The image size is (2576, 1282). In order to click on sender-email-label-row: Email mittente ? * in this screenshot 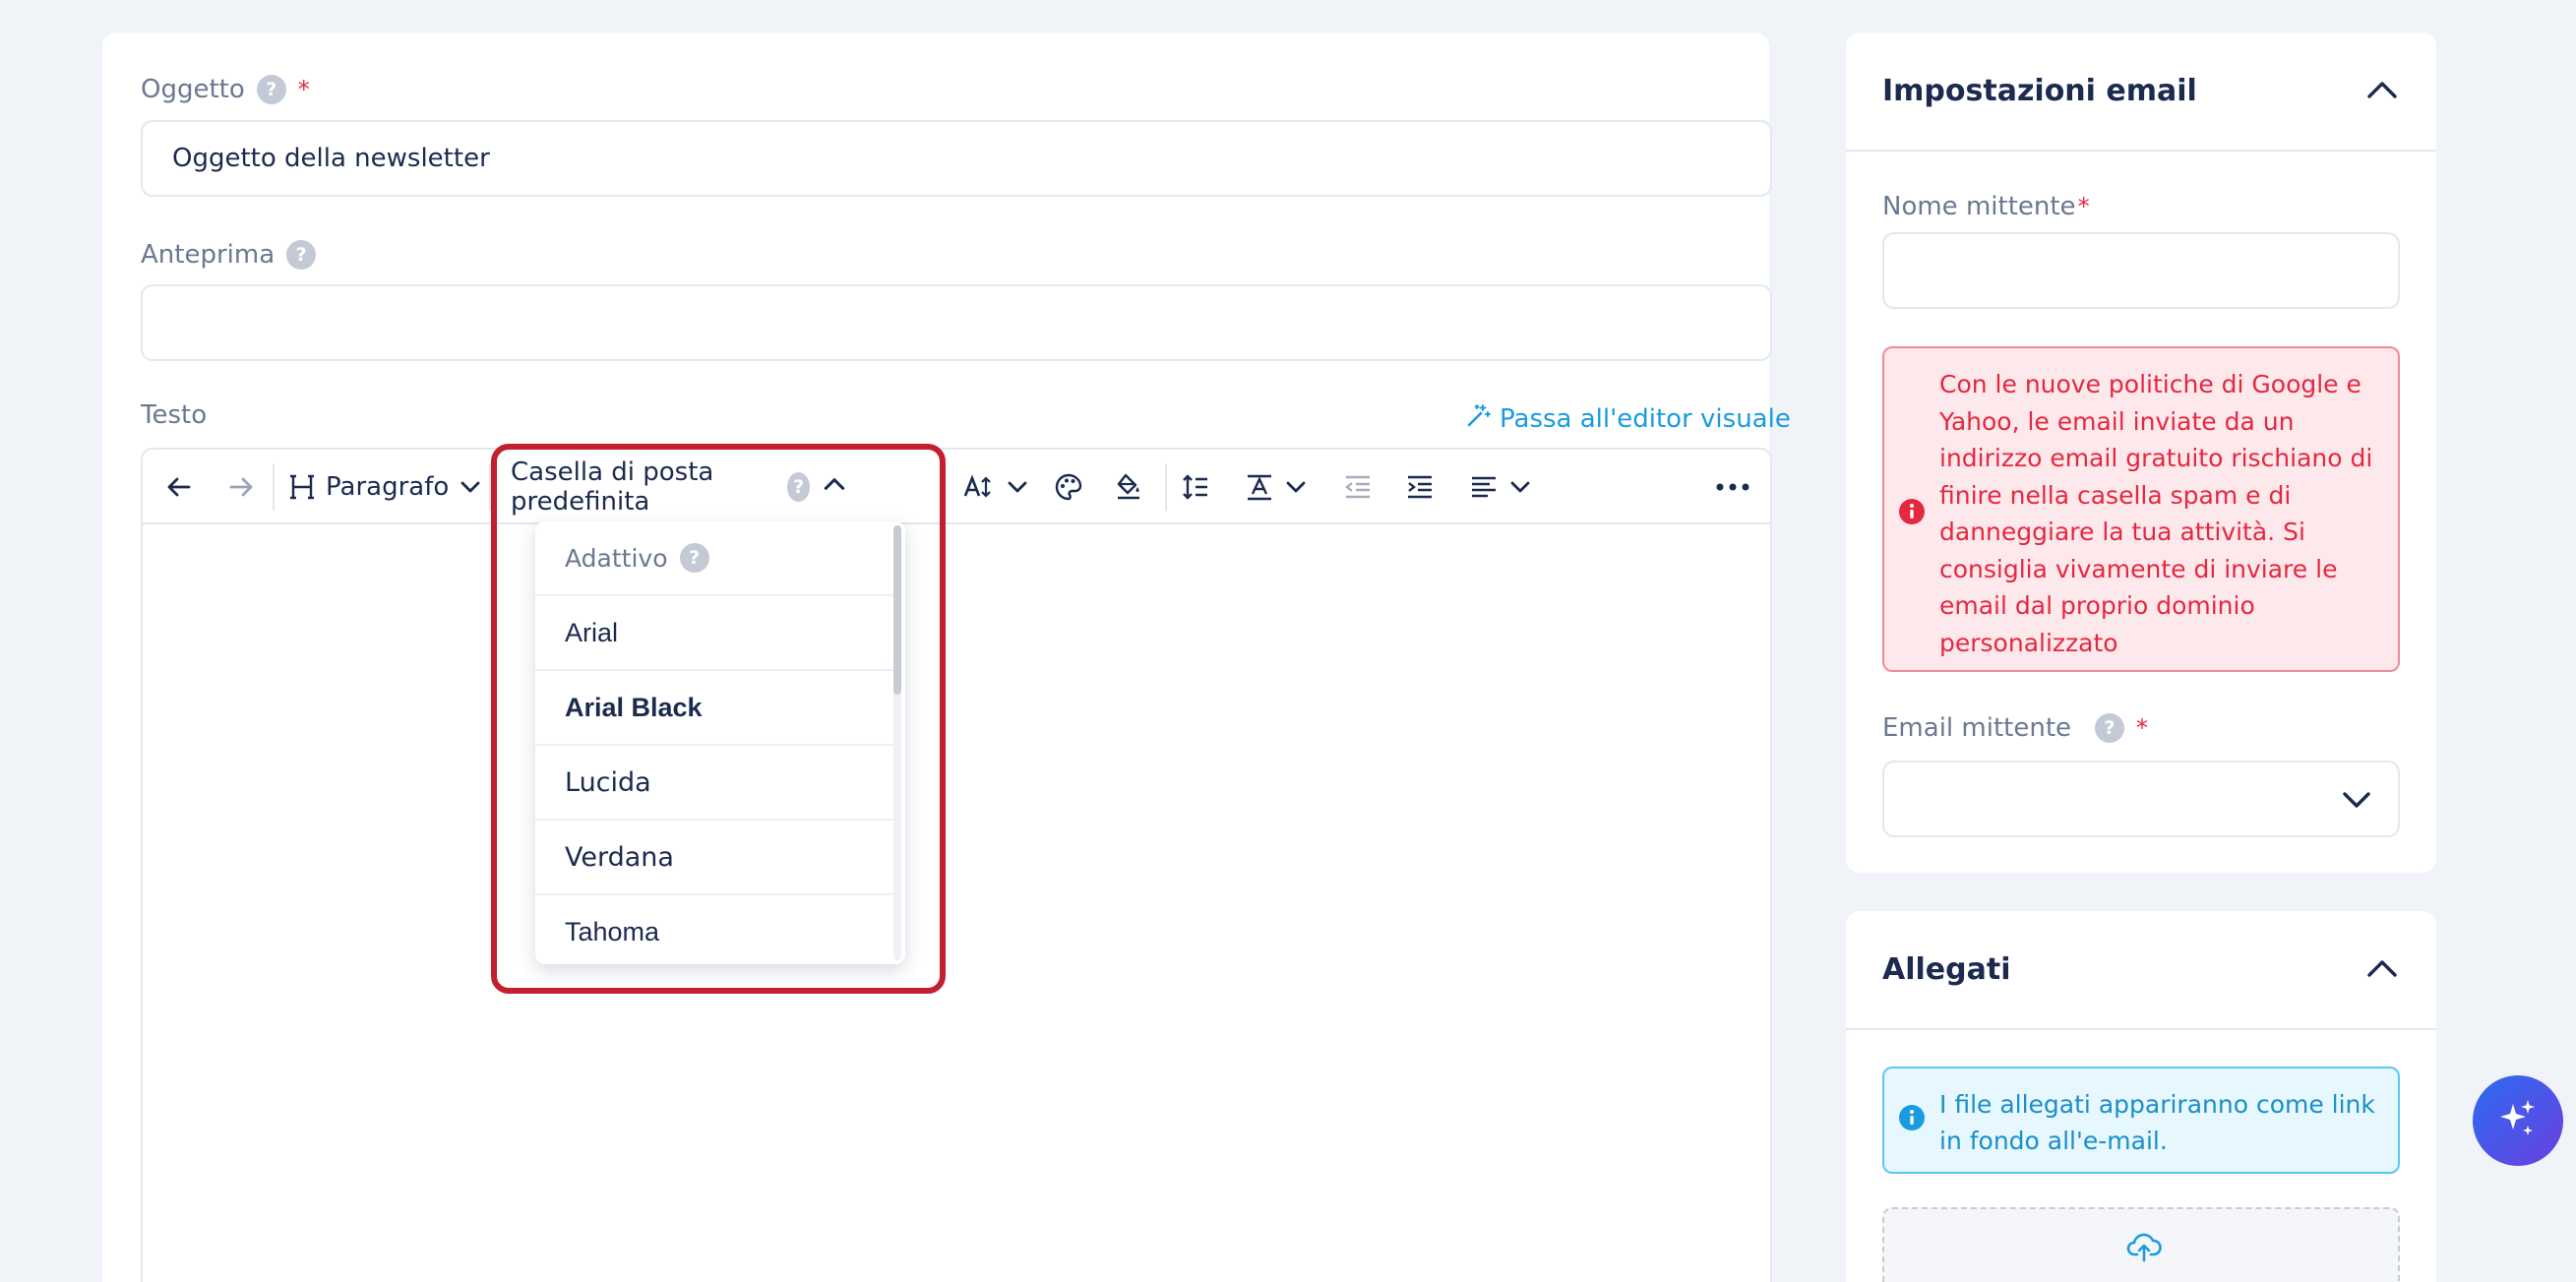, I will do `click(2015, 728)`.